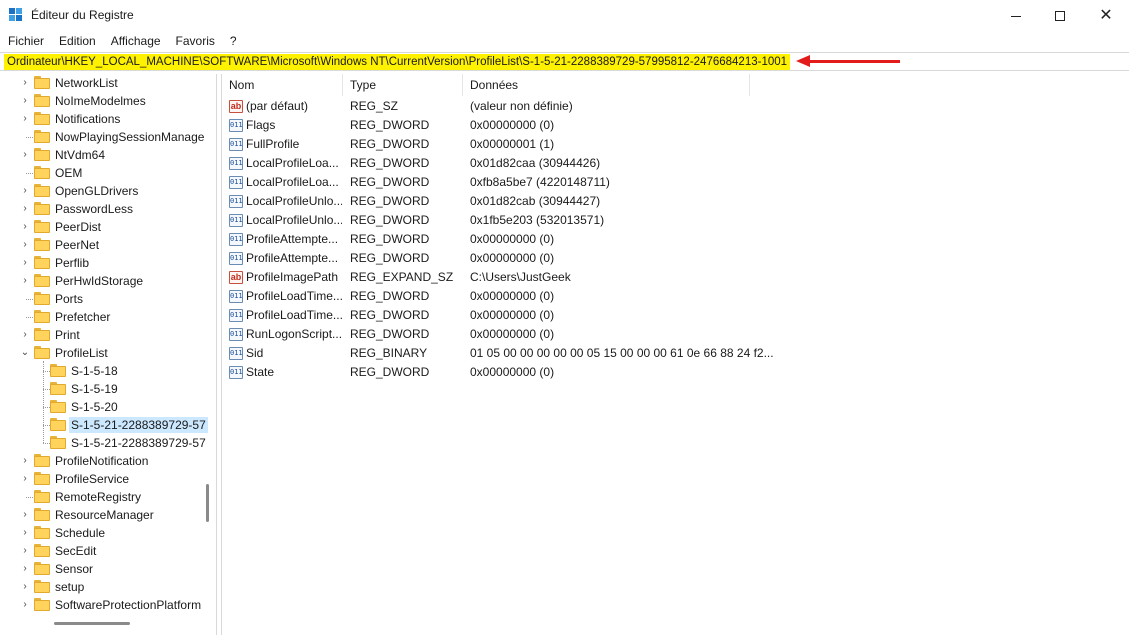 Image resolution: width=1129 pixels, height=635 pixels. I want to click on tree-key: › NoImeModelmes, so click(100, 101).